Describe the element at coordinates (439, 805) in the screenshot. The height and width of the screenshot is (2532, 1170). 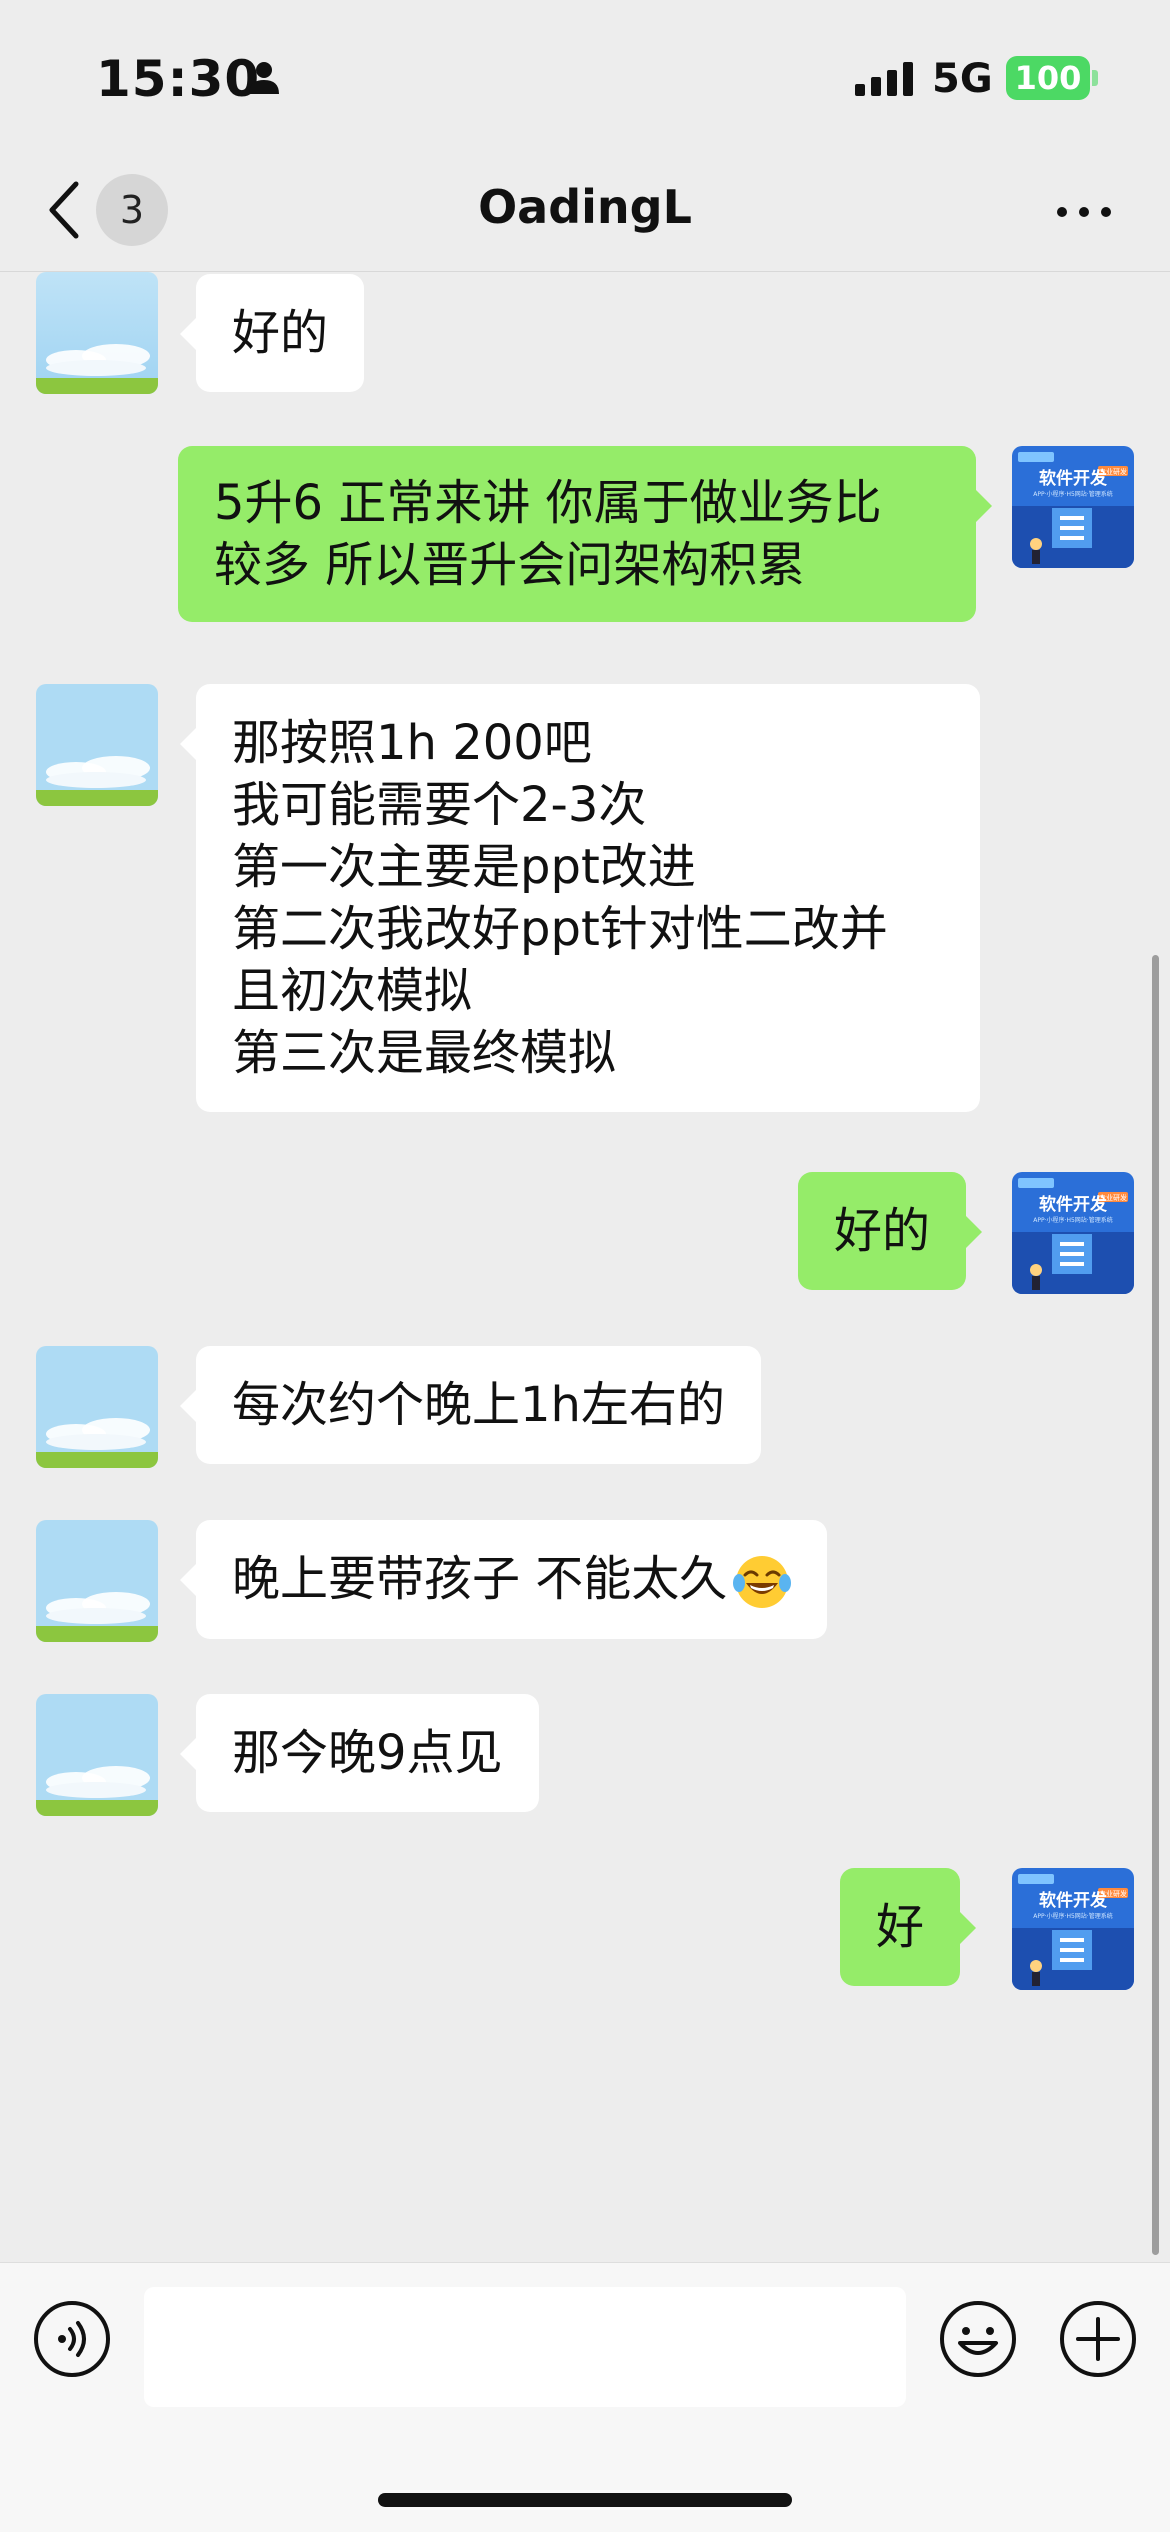
I see `message-text: 我可能需要个2-3次` at that location.